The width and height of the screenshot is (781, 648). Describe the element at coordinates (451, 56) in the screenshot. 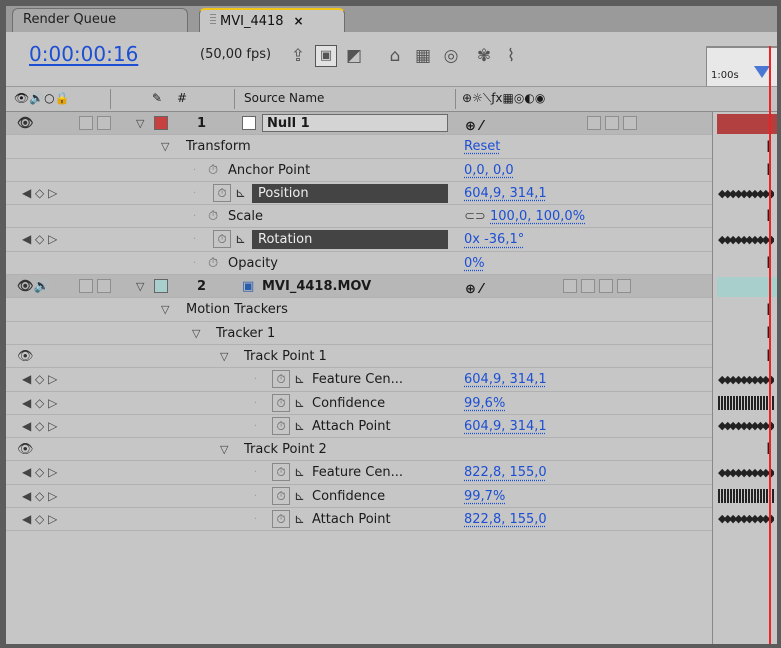

I see `motion-blur-icon: ◎` at that location.